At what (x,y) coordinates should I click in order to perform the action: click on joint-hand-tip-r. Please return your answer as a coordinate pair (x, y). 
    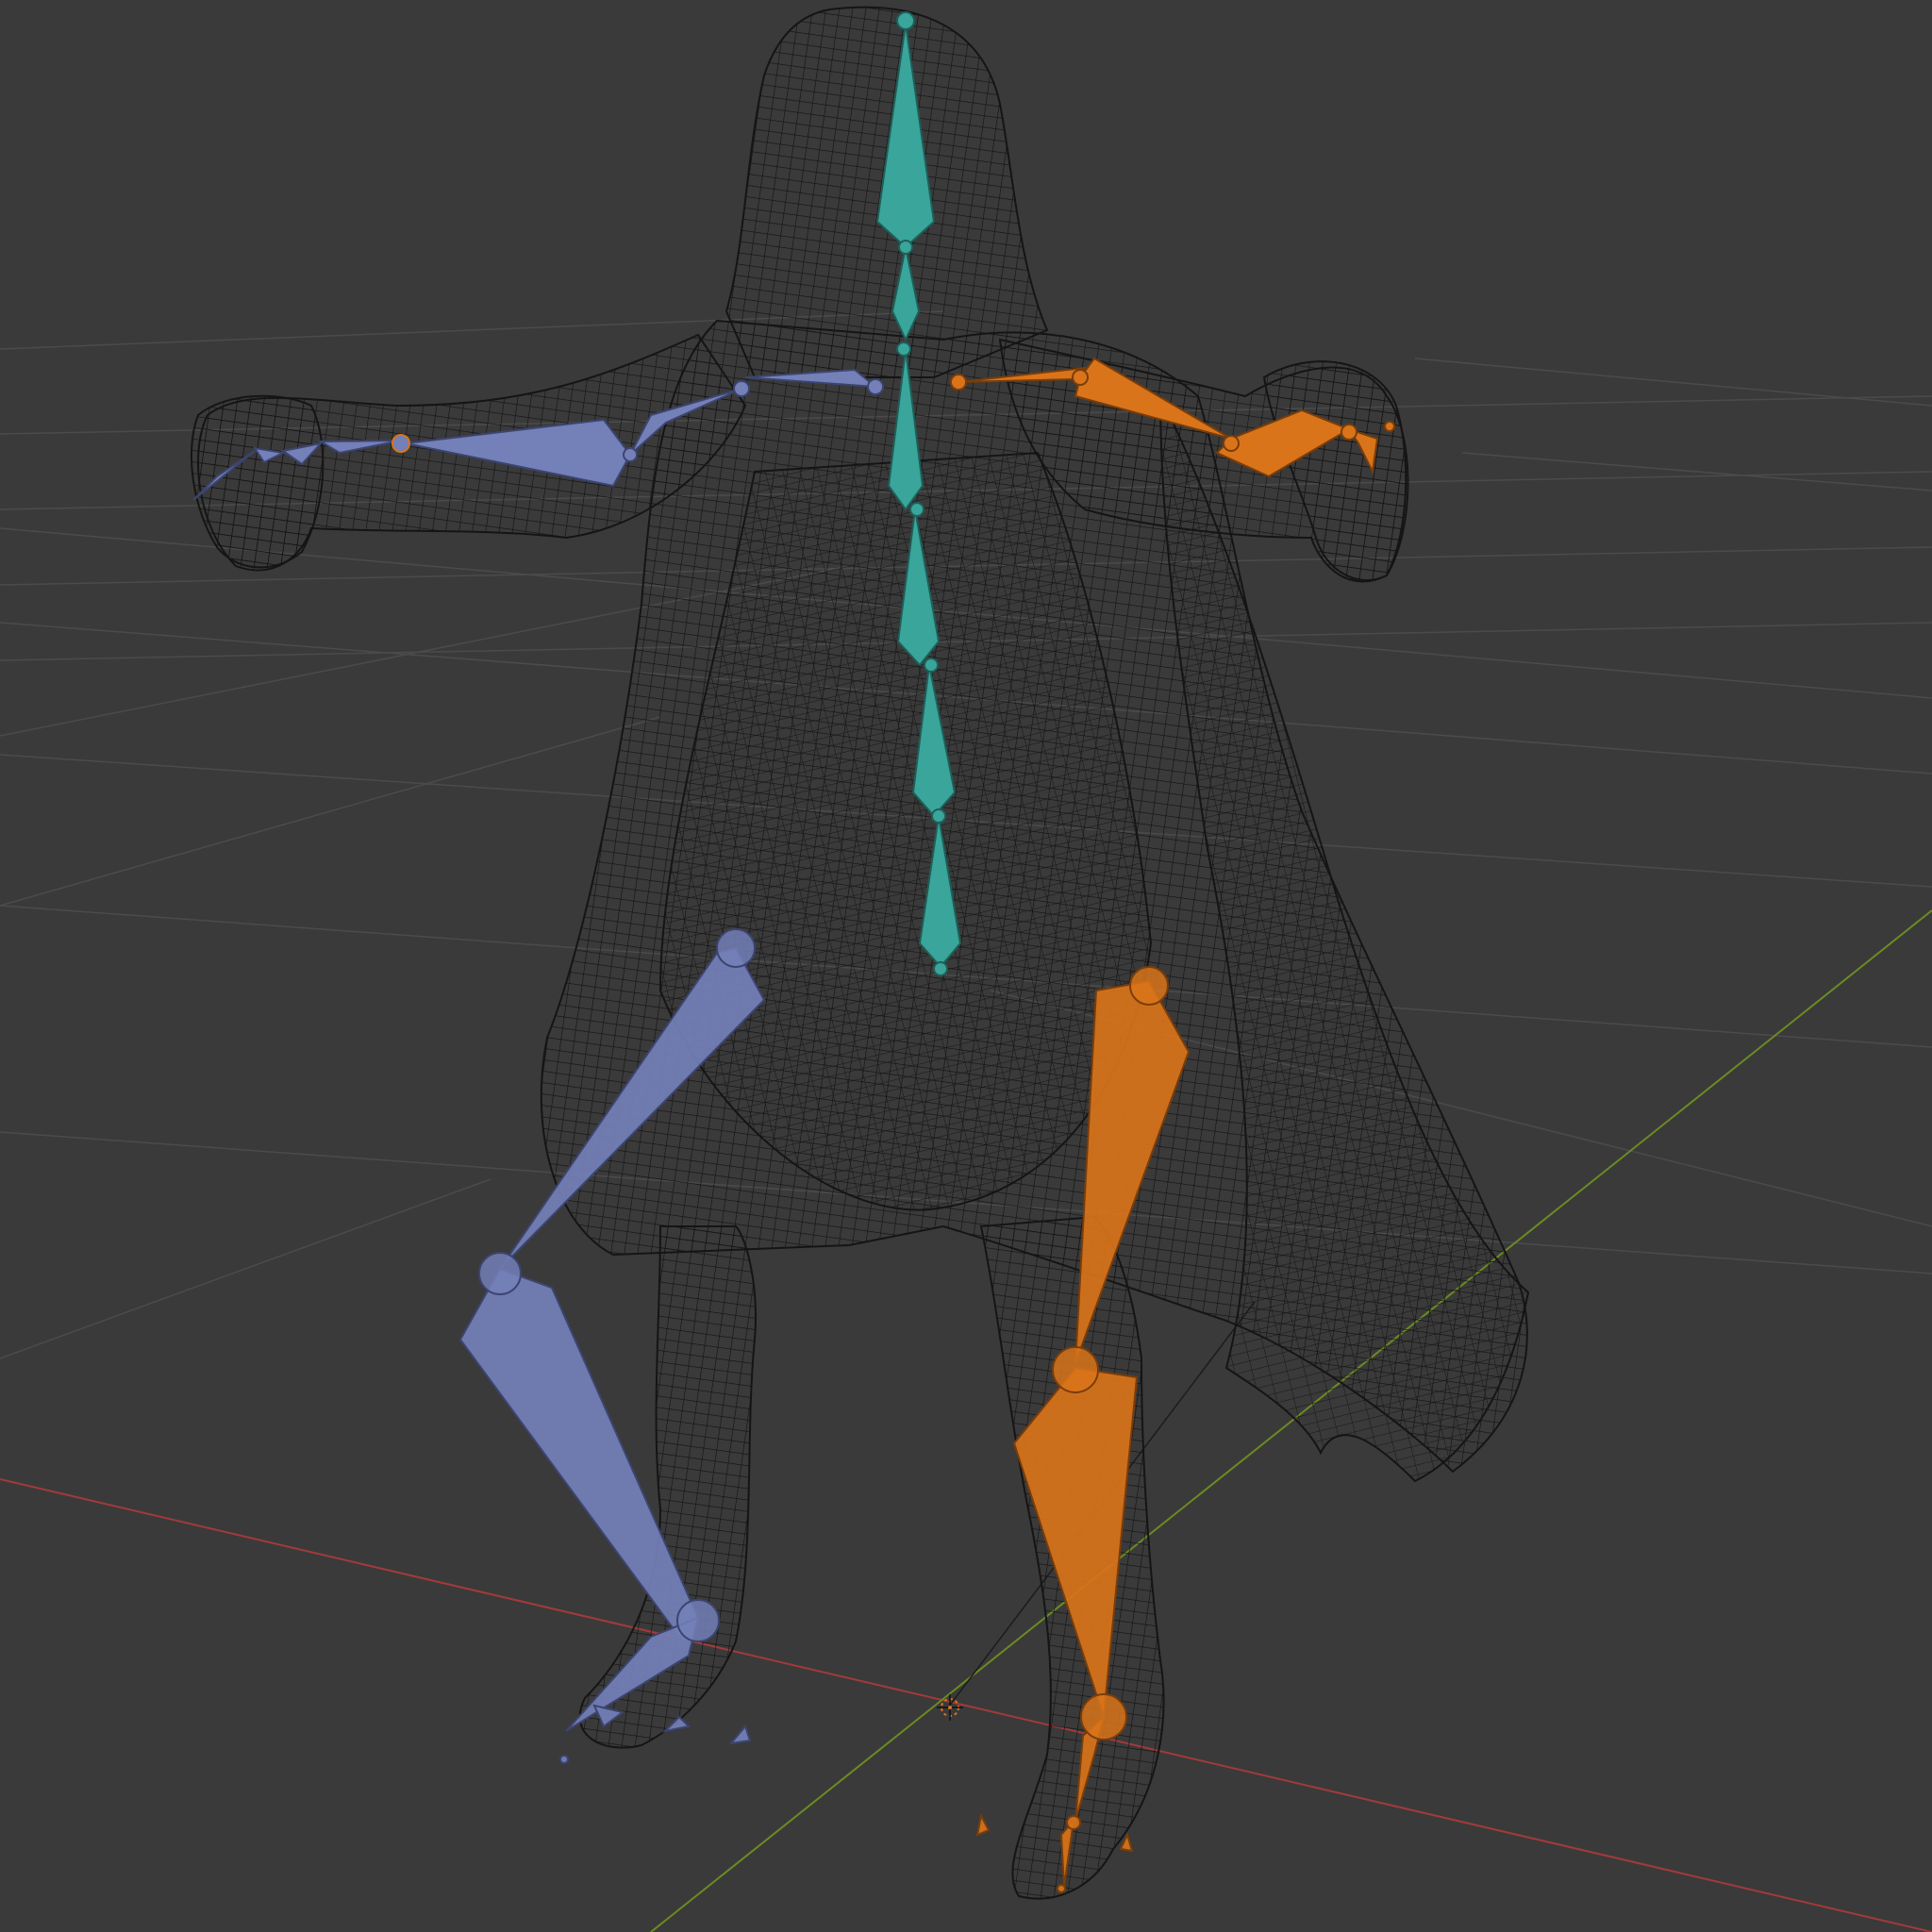
    Looking at the image, I should click on (1390, 426).